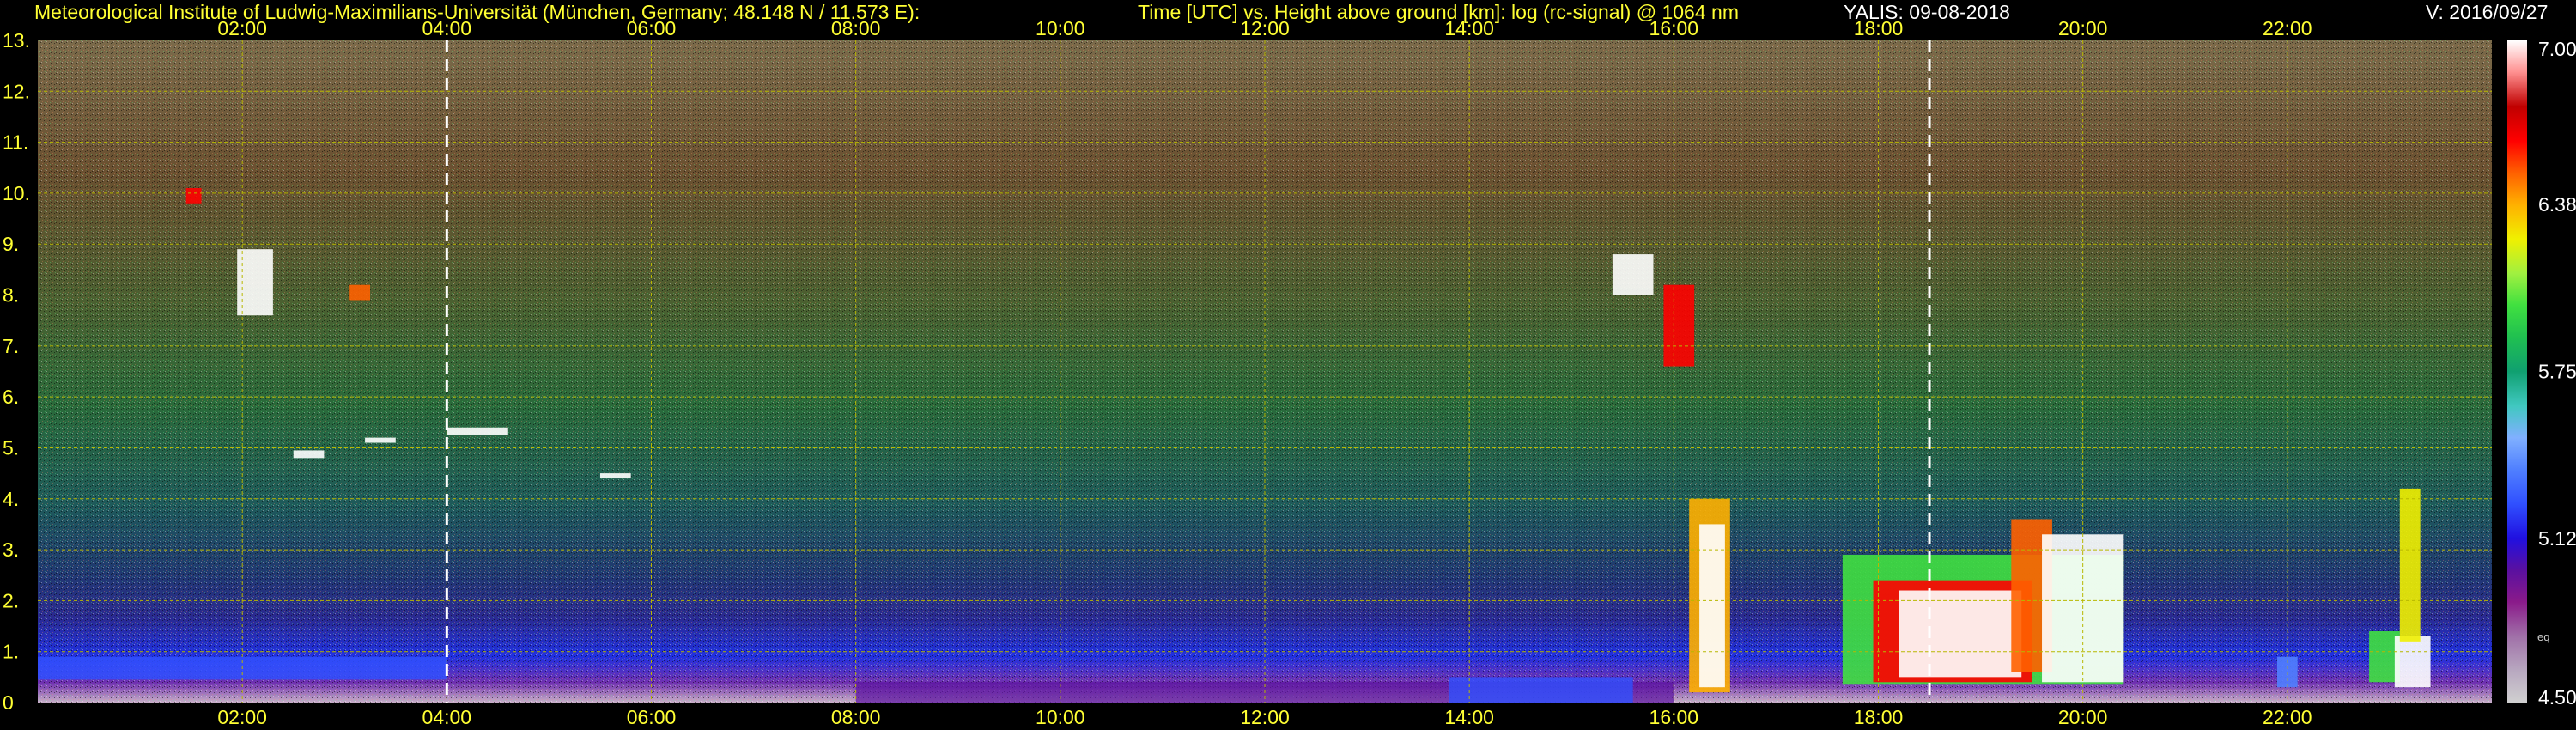 The image size is (2576, 730). Describe the element at coordinates (242, 717) in the screenshot. I see `x-tick-label-bottom: 02:00` at that location.